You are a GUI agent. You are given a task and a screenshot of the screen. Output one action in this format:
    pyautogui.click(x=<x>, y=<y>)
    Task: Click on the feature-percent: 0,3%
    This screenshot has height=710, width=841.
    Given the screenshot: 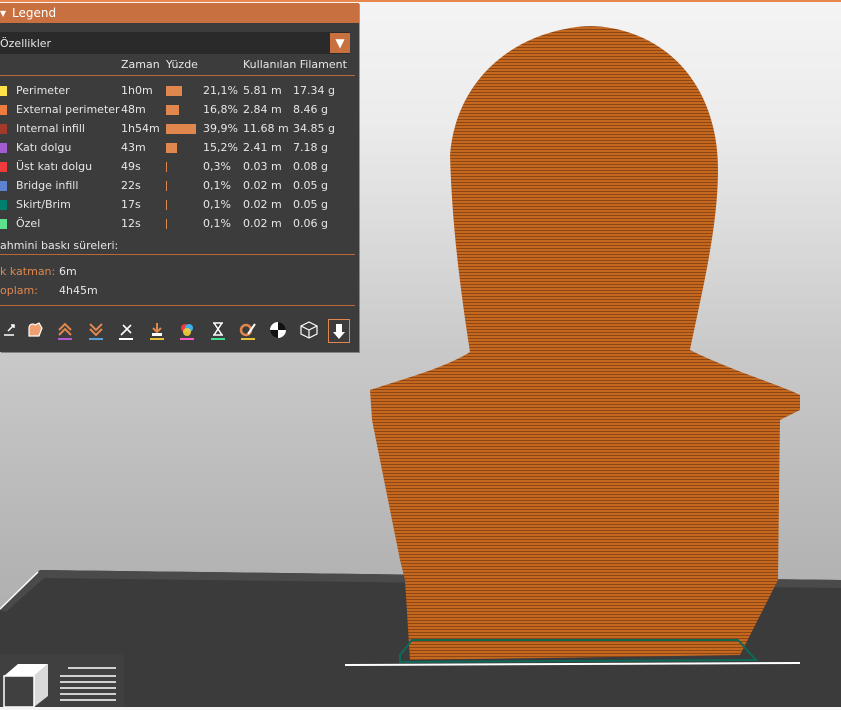 What is the action you would take?
    pyautogui.click(x=217, y=166)
    